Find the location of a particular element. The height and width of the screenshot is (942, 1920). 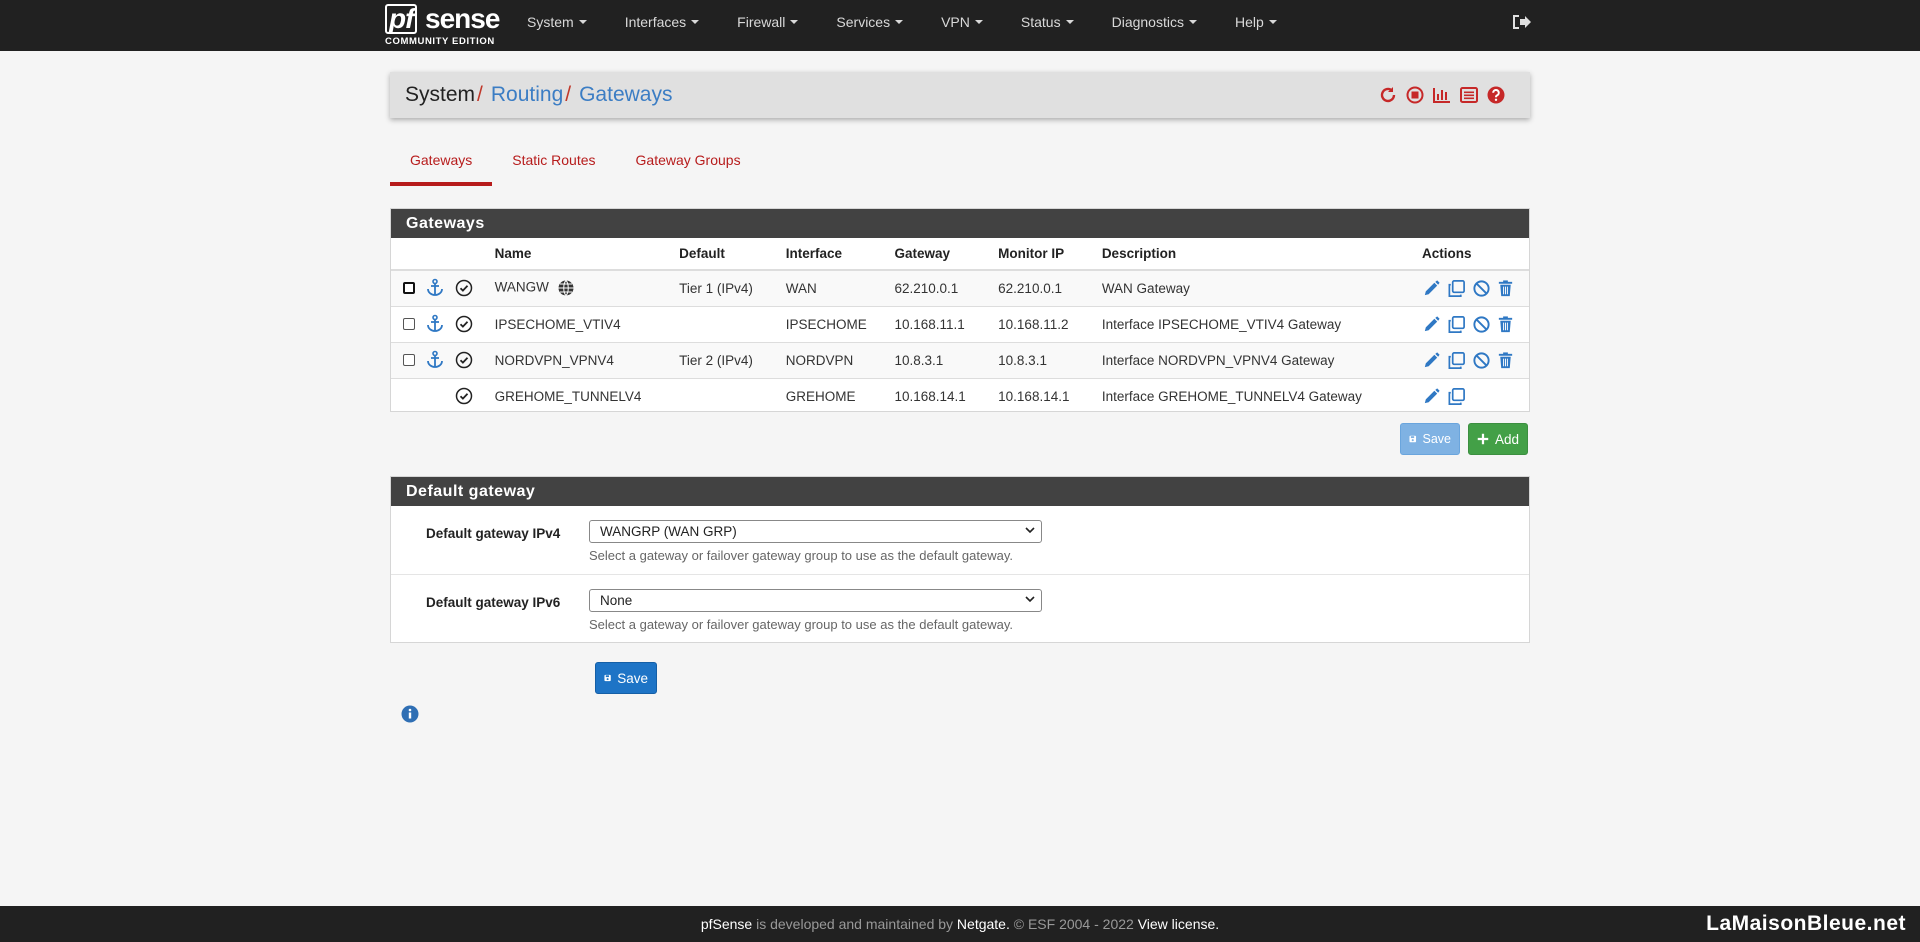

globe-icon is located at coordinates (566, 288).